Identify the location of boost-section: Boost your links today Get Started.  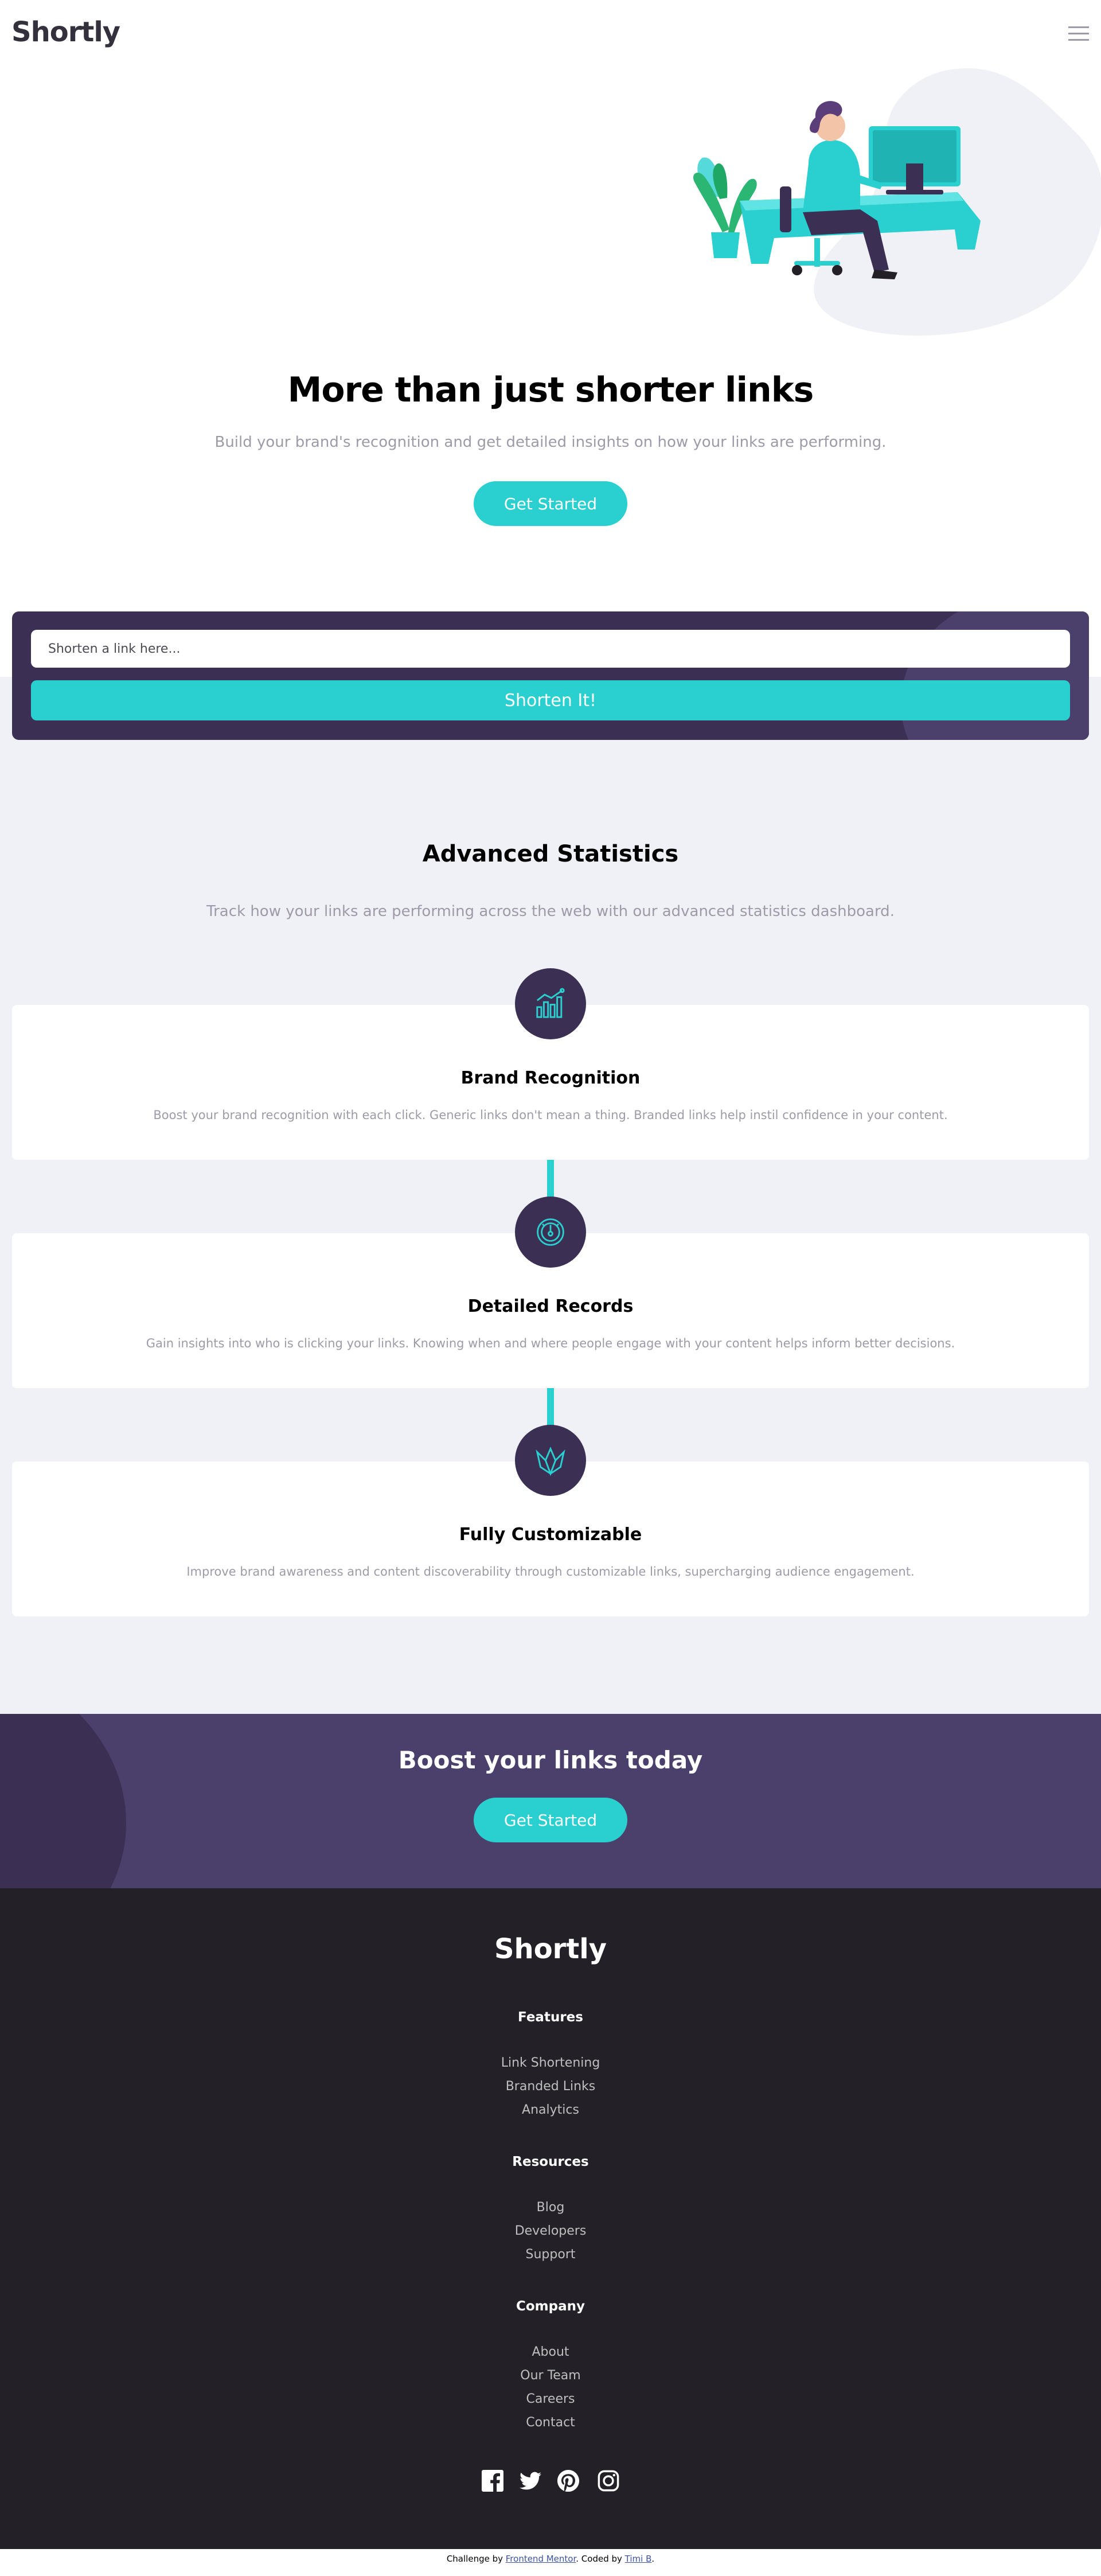
(550, 1801).